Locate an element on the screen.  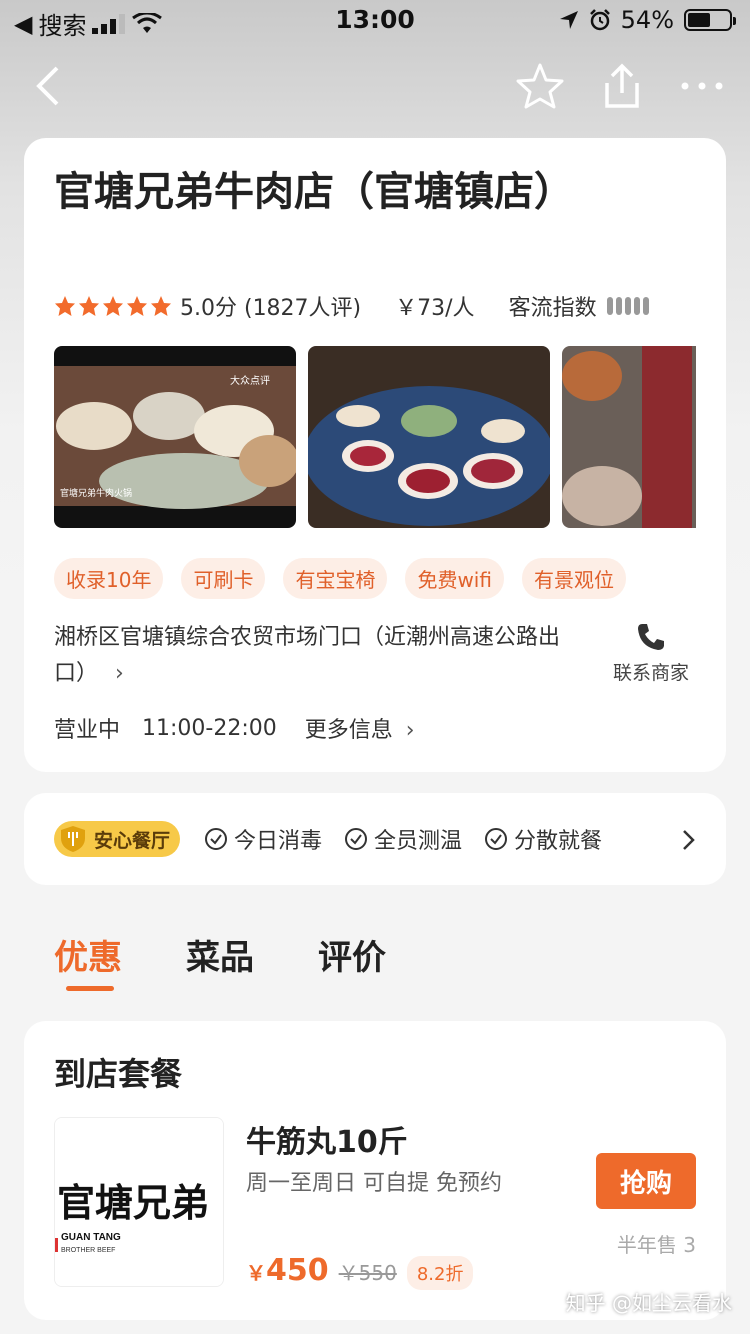
deal-description: 周一至周日 可自提 免预约 is located at coordinates (374, 1183).